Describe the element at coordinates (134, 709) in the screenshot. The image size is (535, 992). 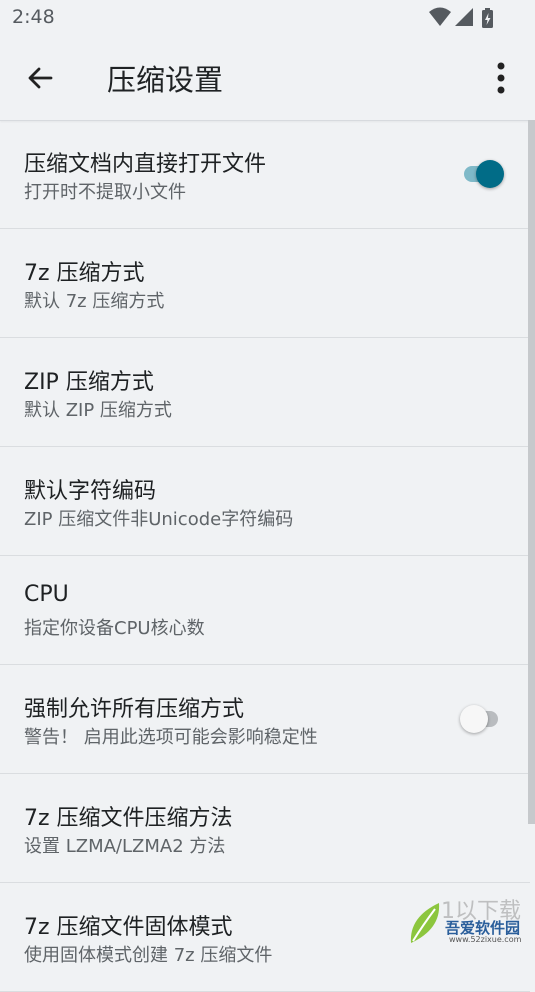
I see `setting-title: 强制允许所有压缩方式` at that location.